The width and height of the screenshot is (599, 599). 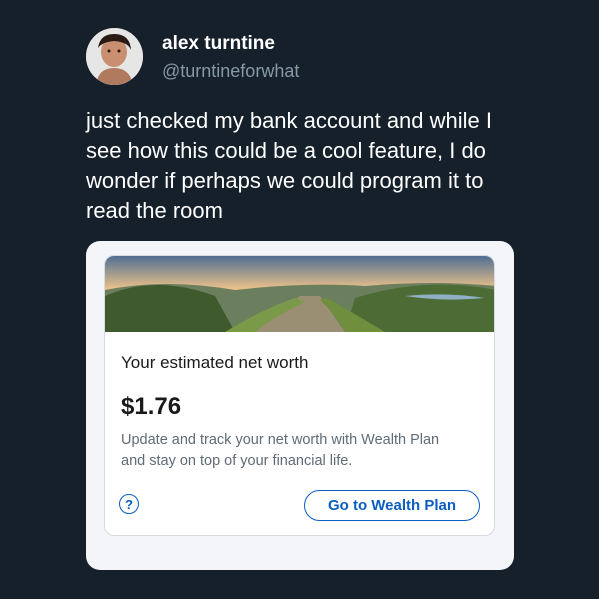 I want to click on user-handle: @turntineforwhat, so click(x=230, y=71).